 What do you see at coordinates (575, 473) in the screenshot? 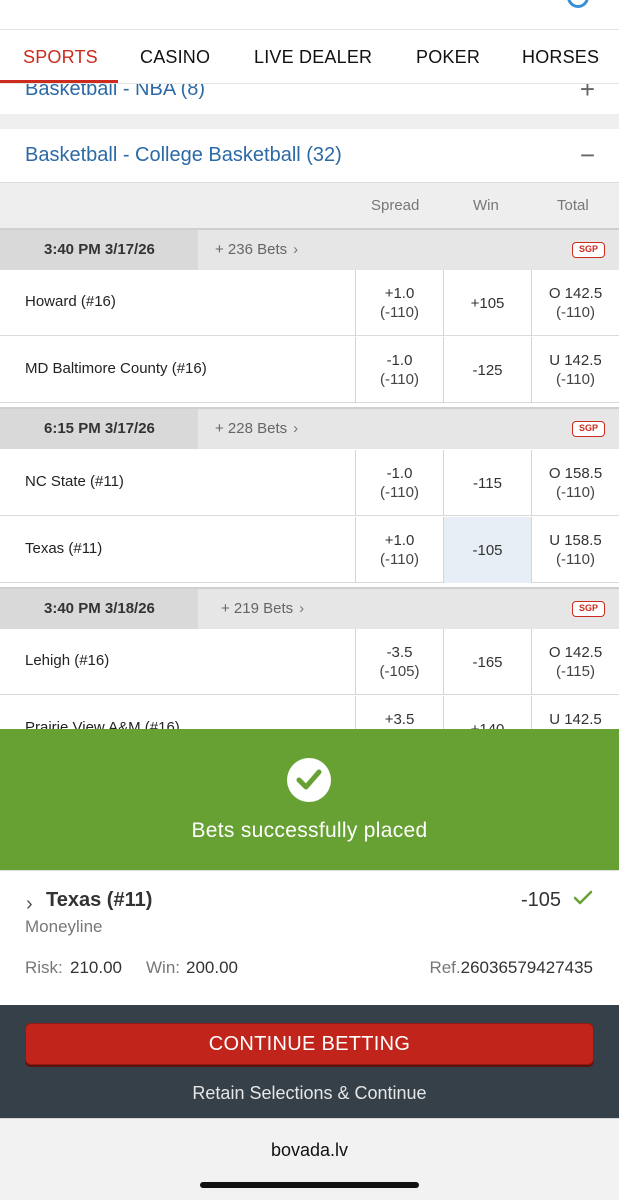
I see `total-line: O 158.5` at bounding box center [575, 473].